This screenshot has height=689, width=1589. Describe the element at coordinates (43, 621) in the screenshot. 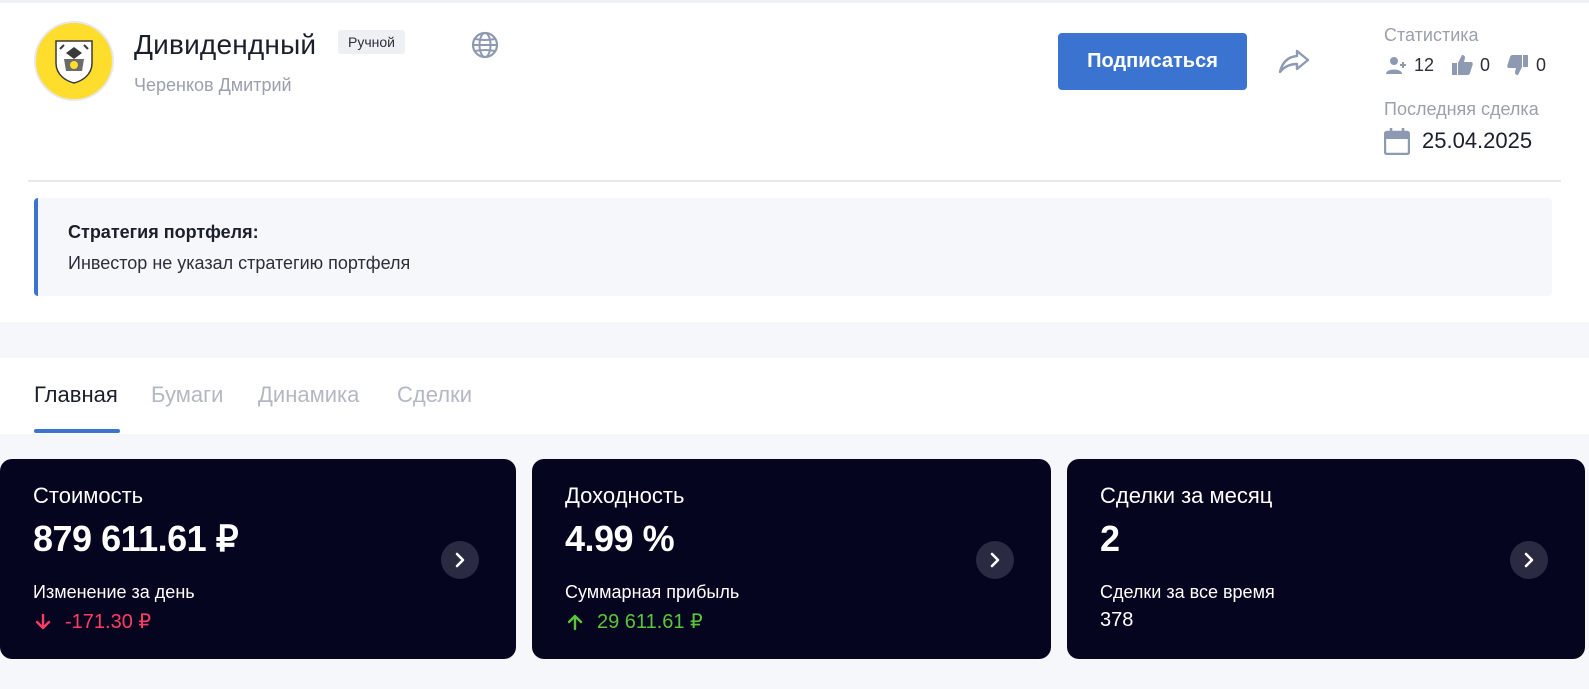

I see `arrow-down-icon` at that location.